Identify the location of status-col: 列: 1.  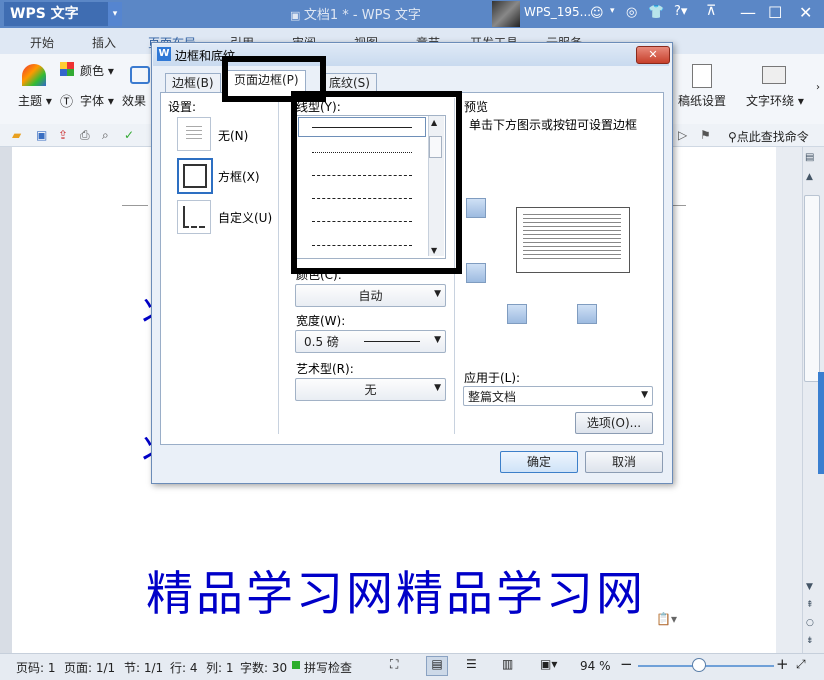
(220, 668).